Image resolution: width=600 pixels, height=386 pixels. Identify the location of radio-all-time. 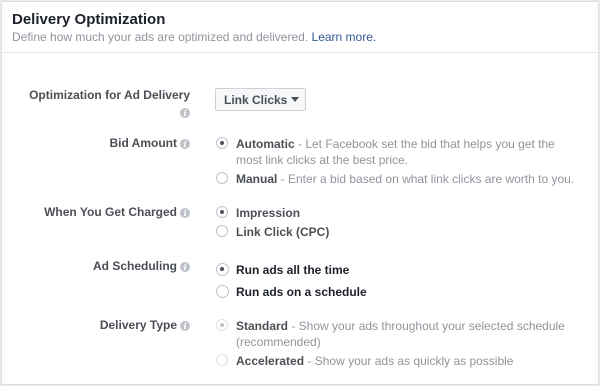
(222, 269).